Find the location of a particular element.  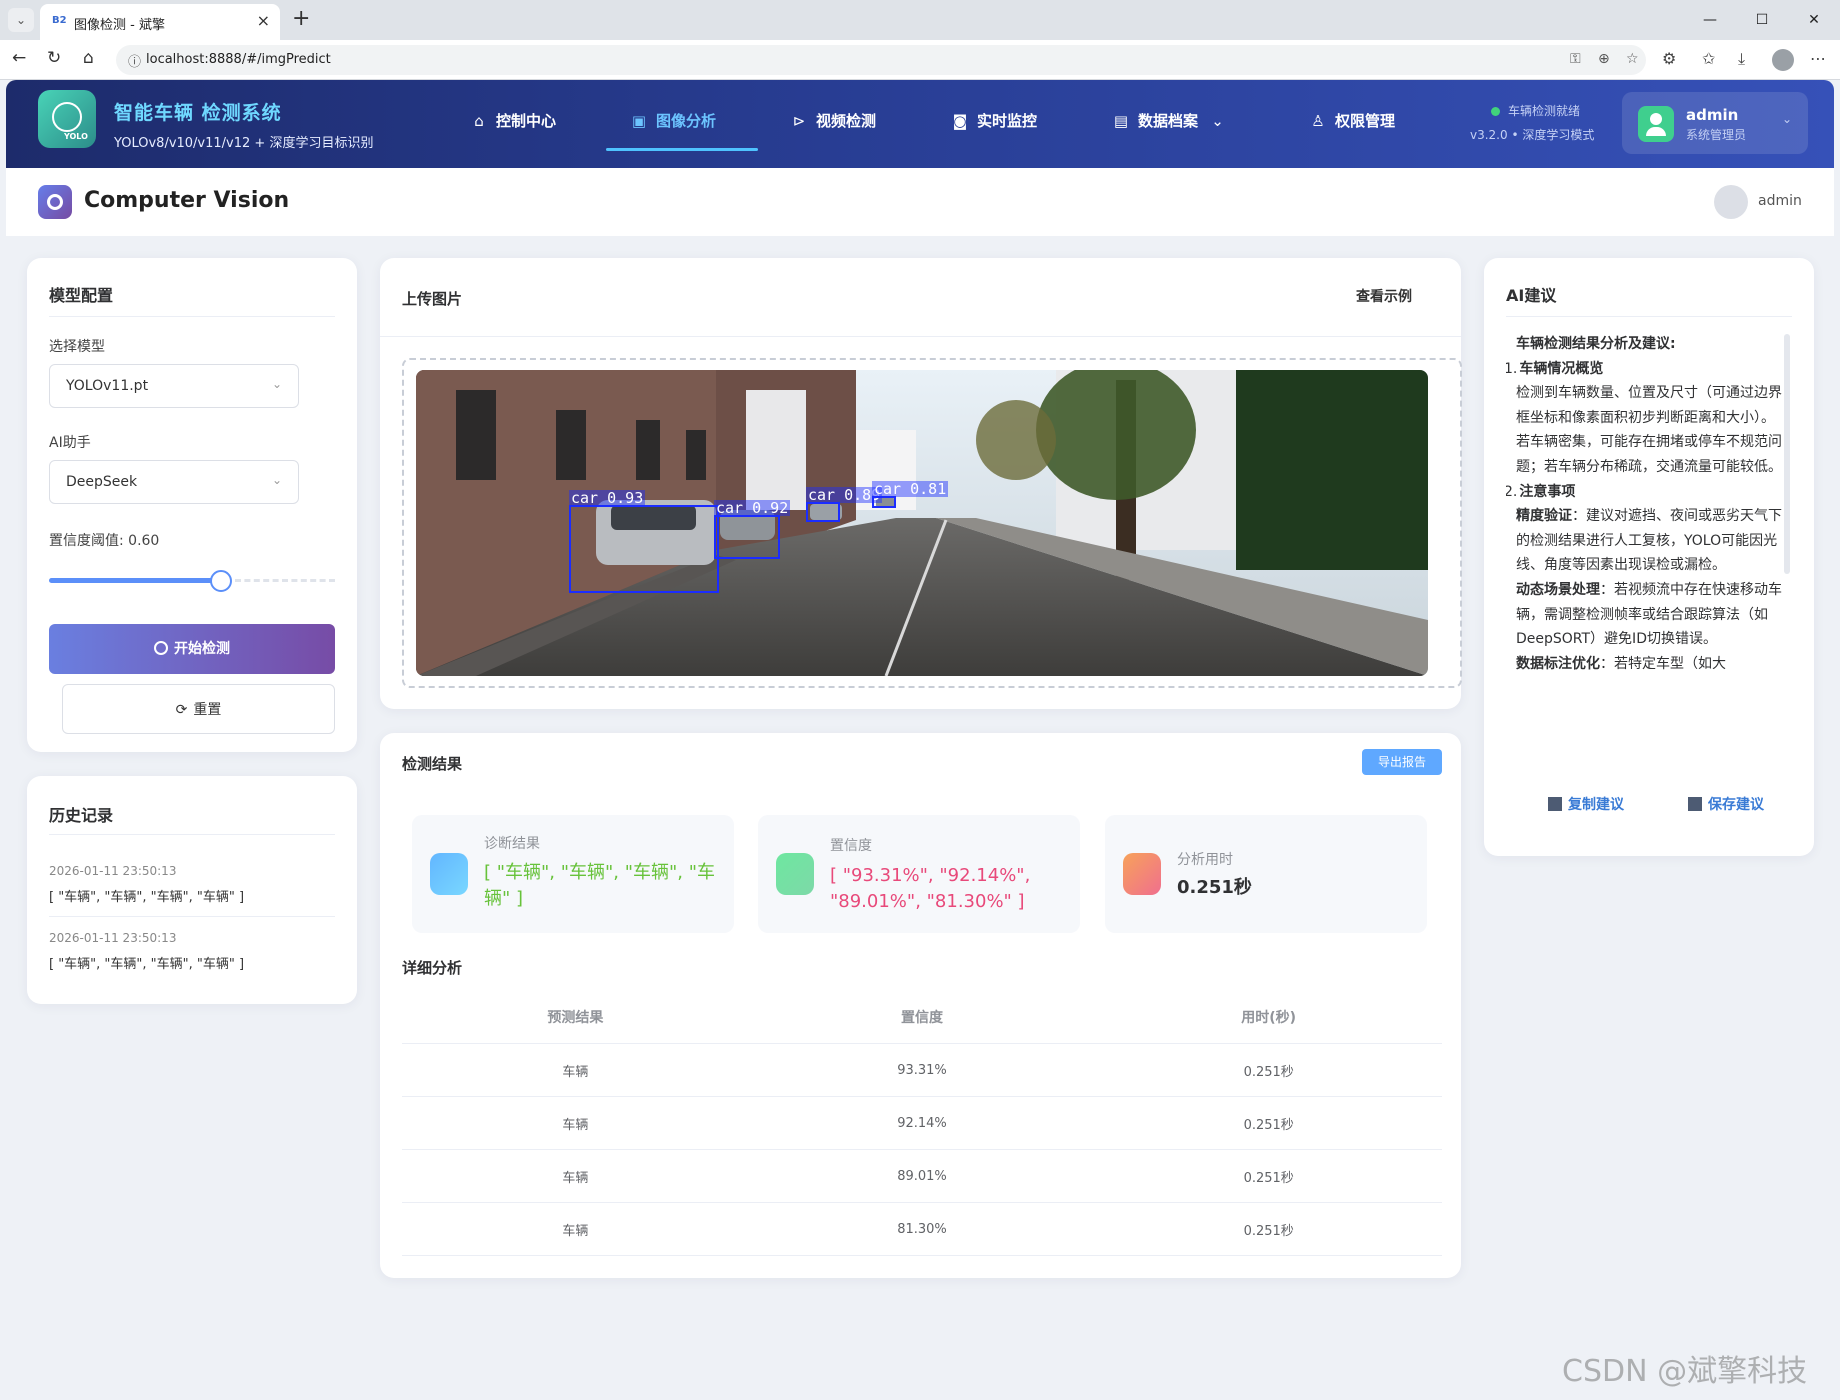

profile-avatar is located at coordinates (1783, 60).